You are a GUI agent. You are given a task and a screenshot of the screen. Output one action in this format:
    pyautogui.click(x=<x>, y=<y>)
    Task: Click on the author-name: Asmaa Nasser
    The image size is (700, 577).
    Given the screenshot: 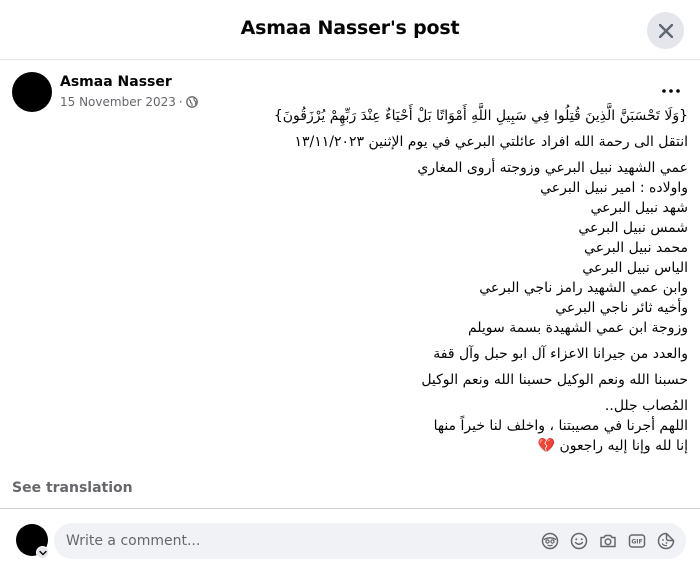 What is the action you would take?
    pyautogui.click(x=116, y=82)
    